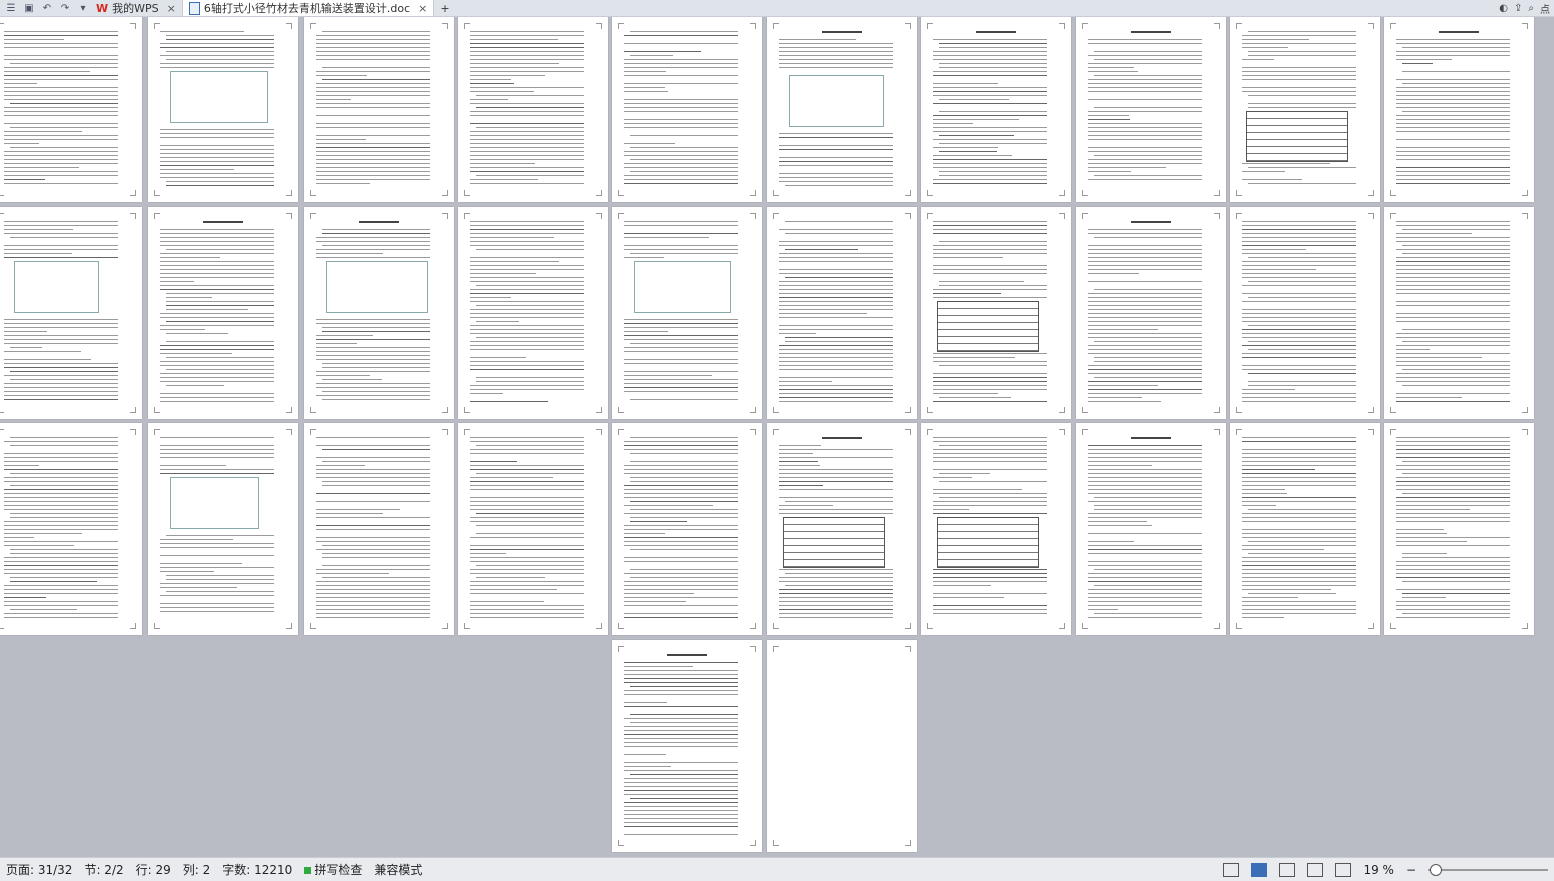 The height and width of the screenshot is (881, 1554). I want to click on page-view-icon, so click(1259, 869).